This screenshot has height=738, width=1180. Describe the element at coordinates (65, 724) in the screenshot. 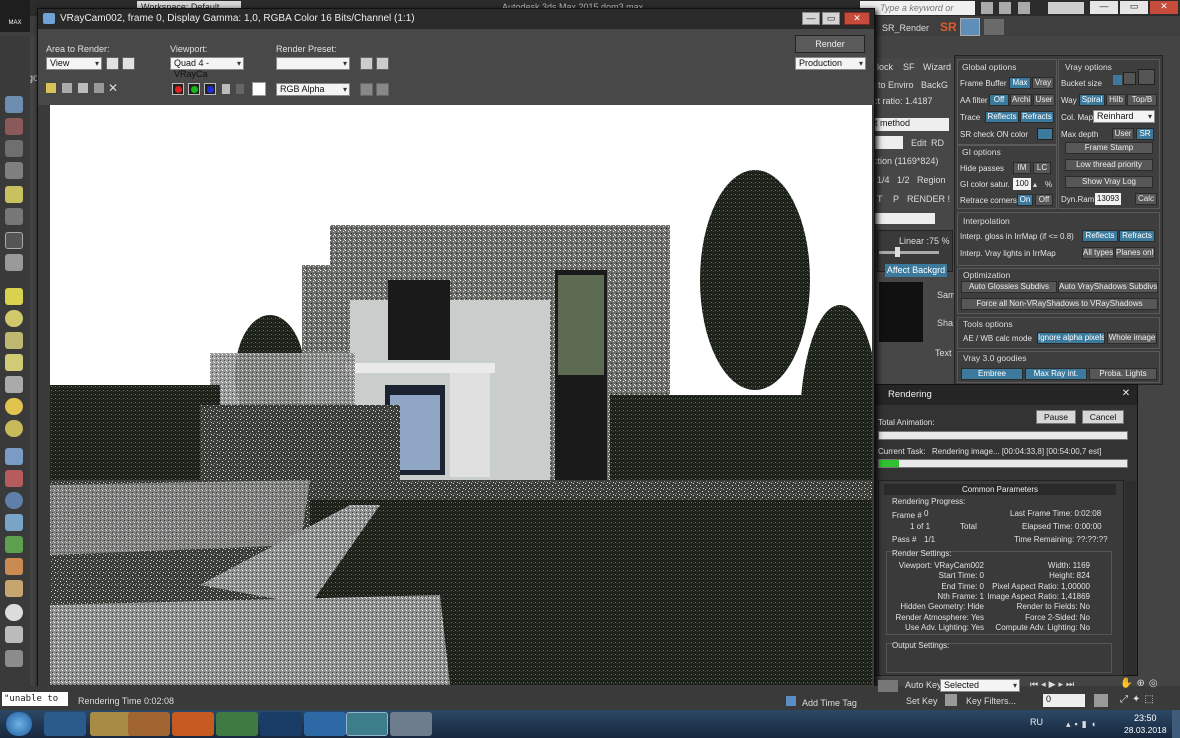

I see `ie-icon` at that location.